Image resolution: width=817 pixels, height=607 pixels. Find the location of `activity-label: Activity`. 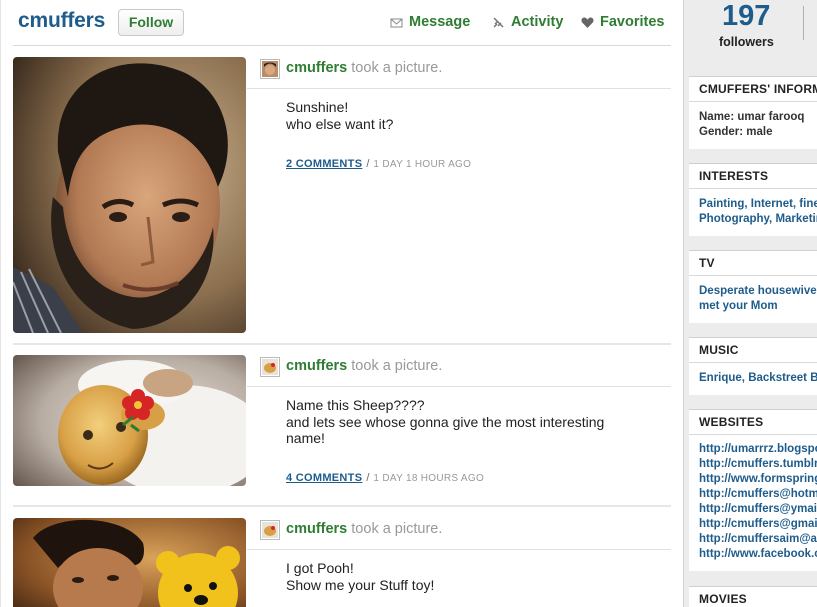

activity-label: Activity is located at coordinates (537, 22).